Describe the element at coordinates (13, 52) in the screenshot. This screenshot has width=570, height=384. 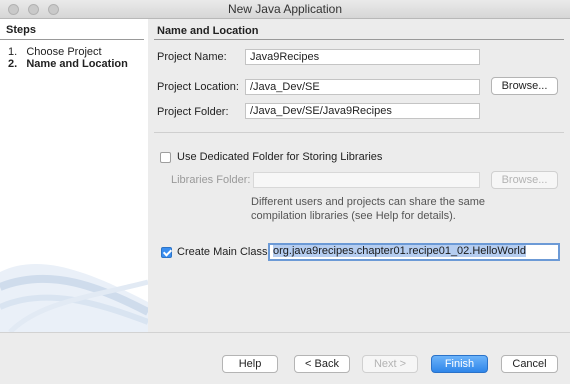
I see `step-number: 1.` at that location.